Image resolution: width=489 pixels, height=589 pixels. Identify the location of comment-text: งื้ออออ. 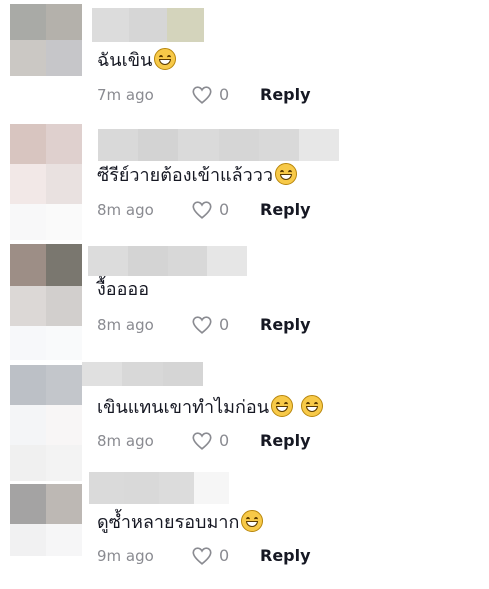
(123, 290).